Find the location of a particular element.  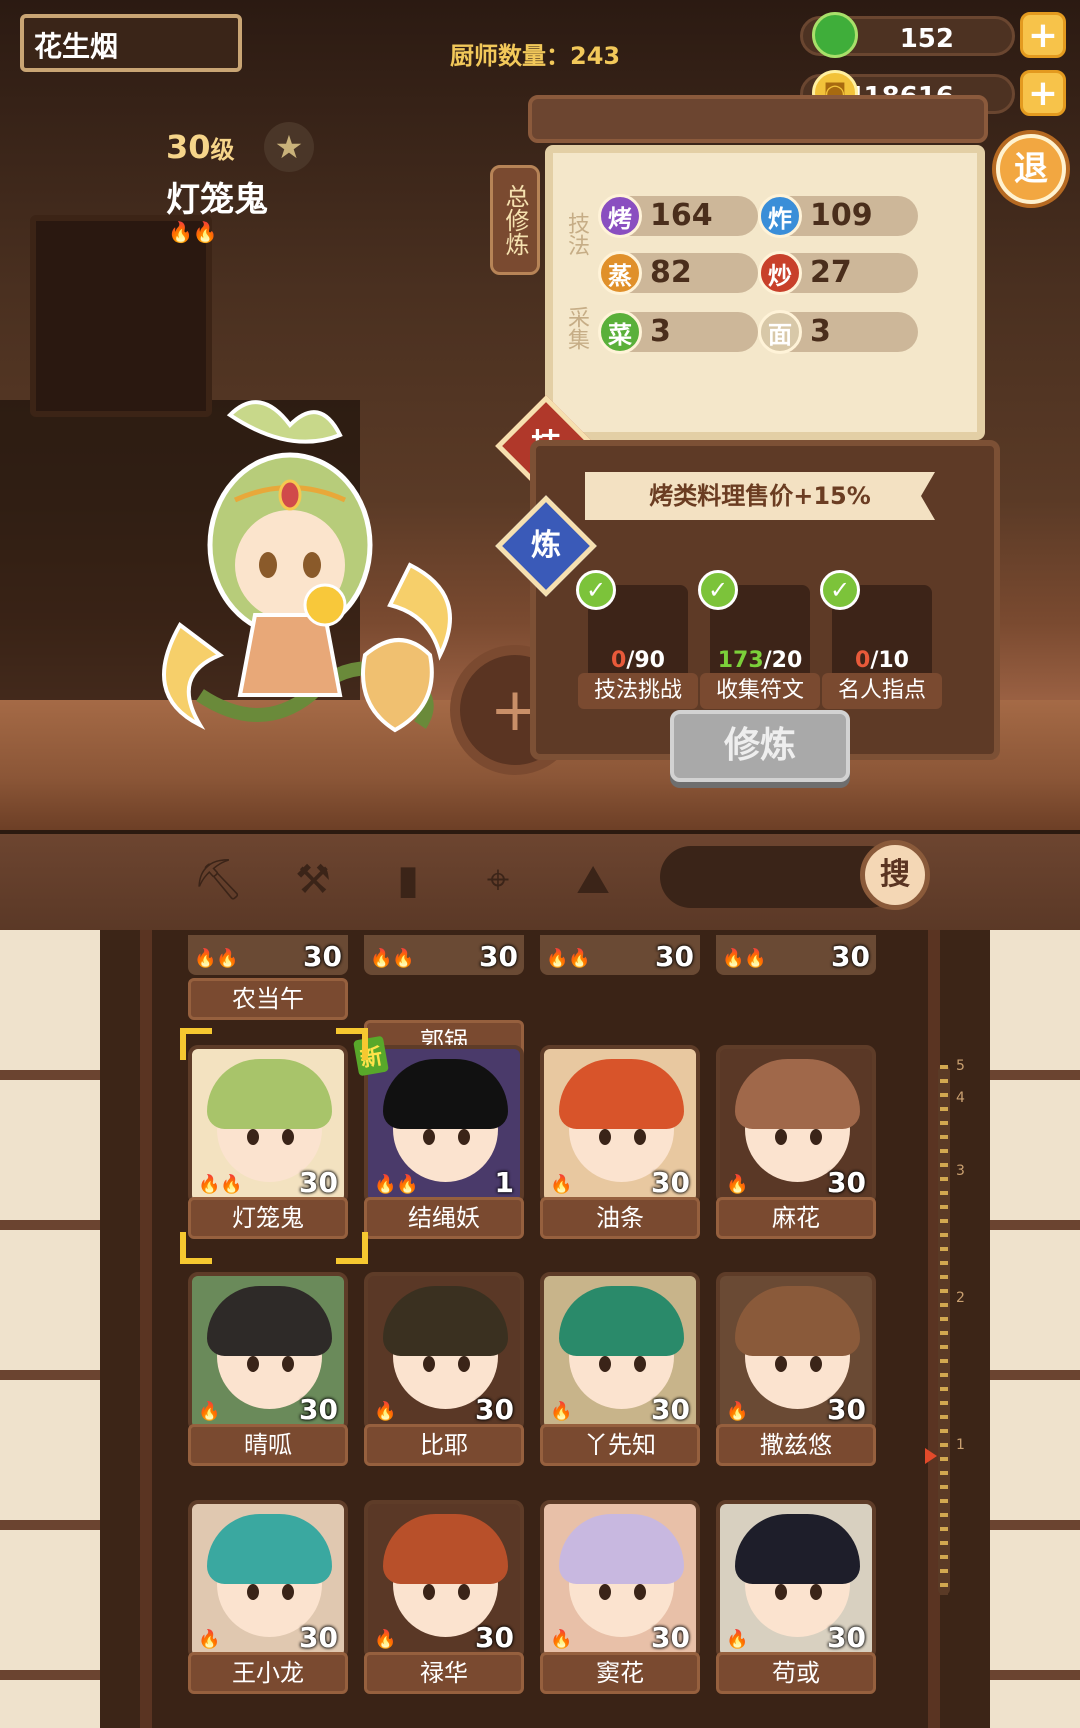

train-button: 修炼 is located at coordinates (760, 746).